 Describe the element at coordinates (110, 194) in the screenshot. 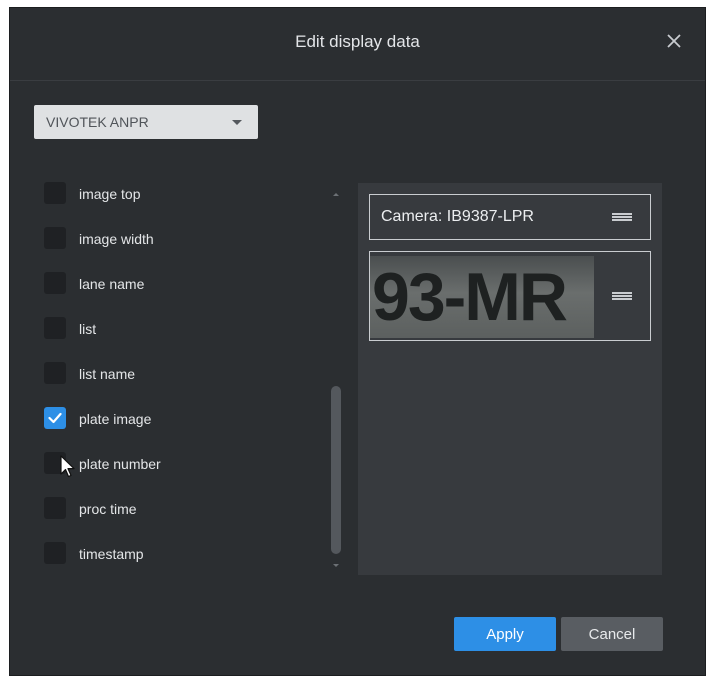

I see `field-label: image top` at that location.